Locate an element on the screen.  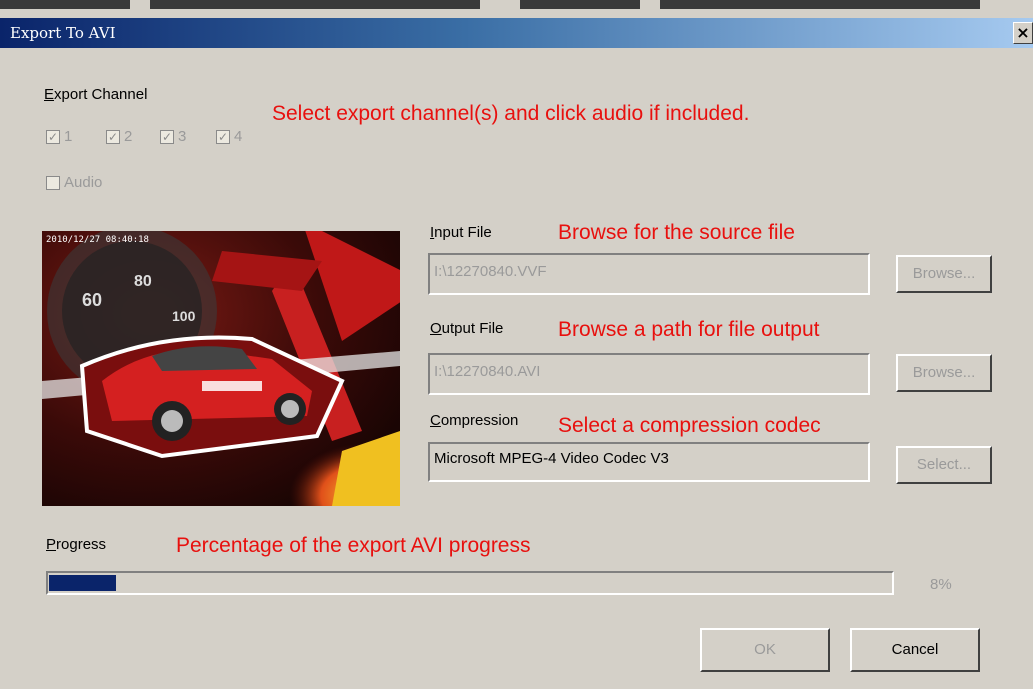
close-icon: × is located at coordinates (1023, 32).